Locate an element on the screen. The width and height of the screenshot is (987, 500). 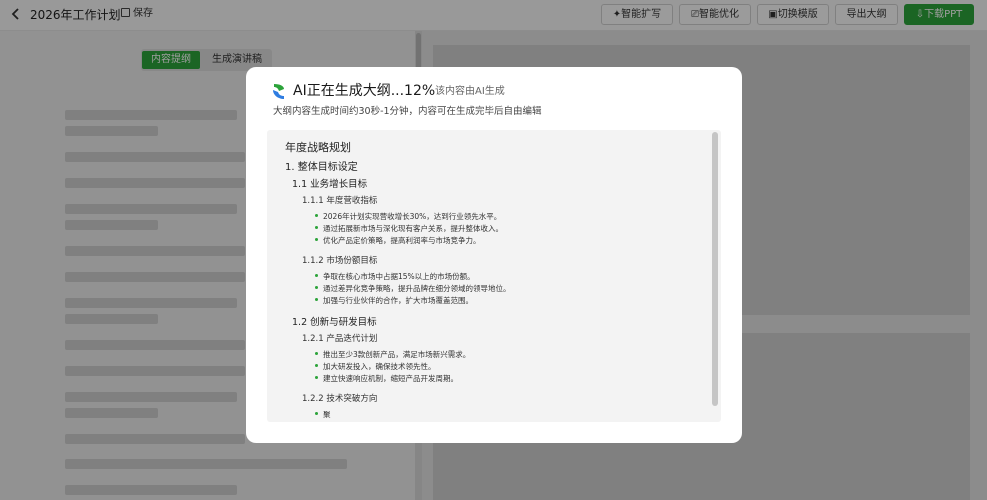
dialog-title: AI正在生成大纲...12% is located at coordinates (364, 91).